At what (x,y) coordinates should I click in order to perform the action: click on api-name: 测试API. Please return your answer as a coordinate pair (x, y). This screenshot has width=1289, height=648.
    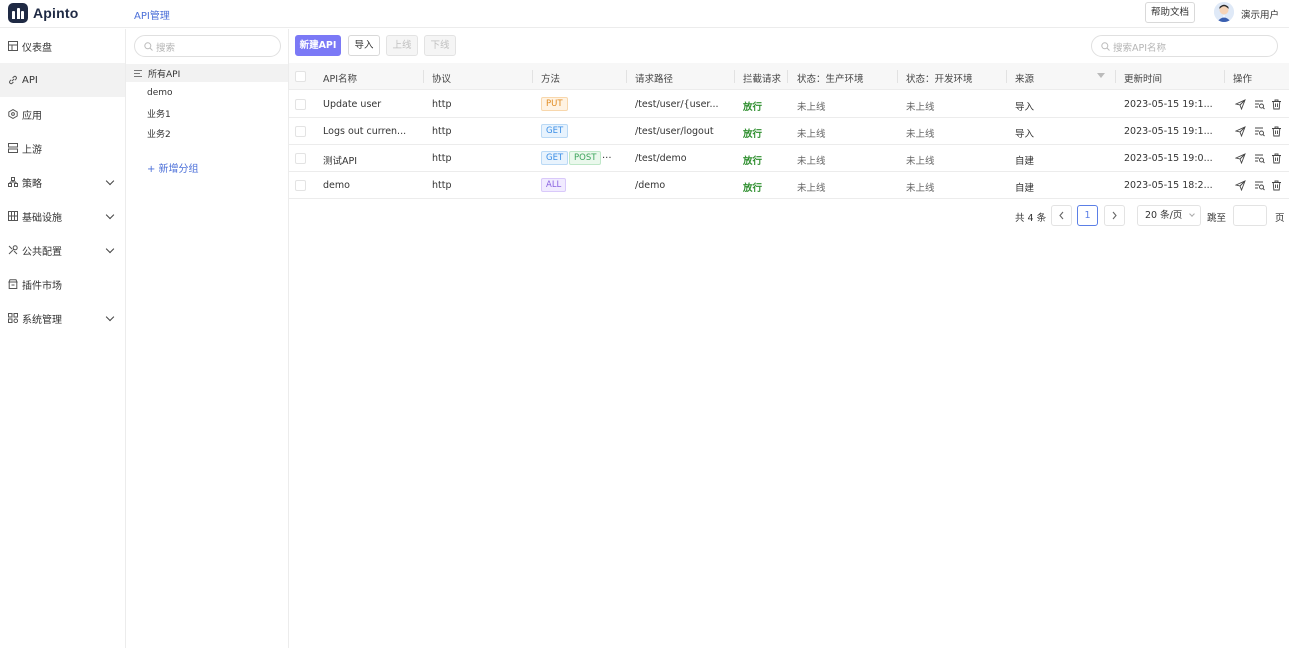
    Looking at the image, I should click on (372, 160).